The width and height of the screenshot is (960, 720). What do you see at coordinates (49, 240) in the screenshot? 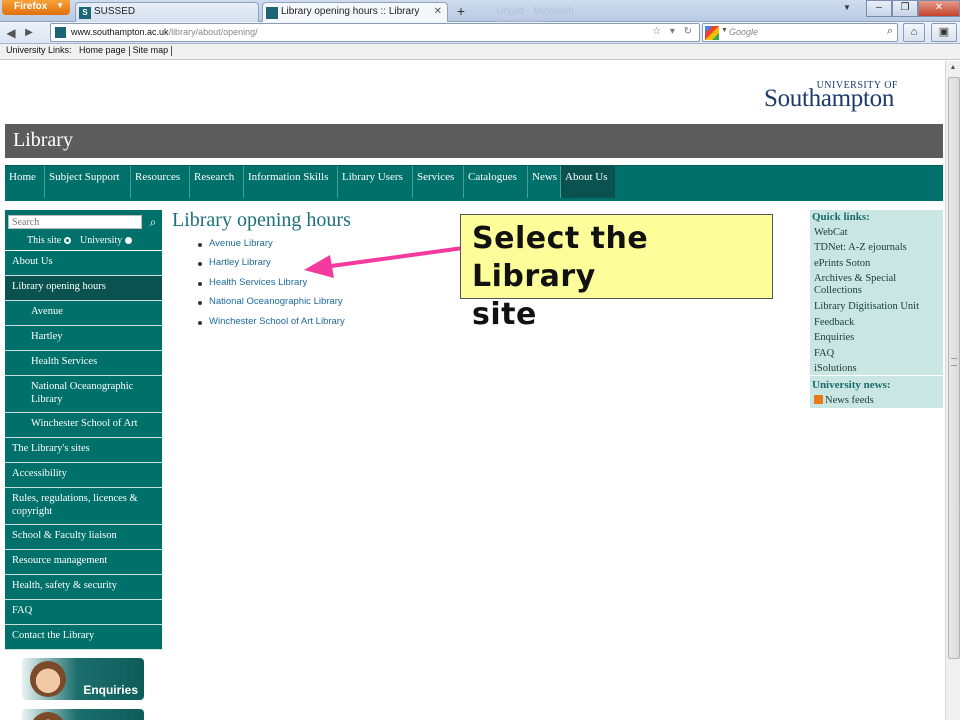
I see `scope-this-site: This site` at bounding box center [49, 240].